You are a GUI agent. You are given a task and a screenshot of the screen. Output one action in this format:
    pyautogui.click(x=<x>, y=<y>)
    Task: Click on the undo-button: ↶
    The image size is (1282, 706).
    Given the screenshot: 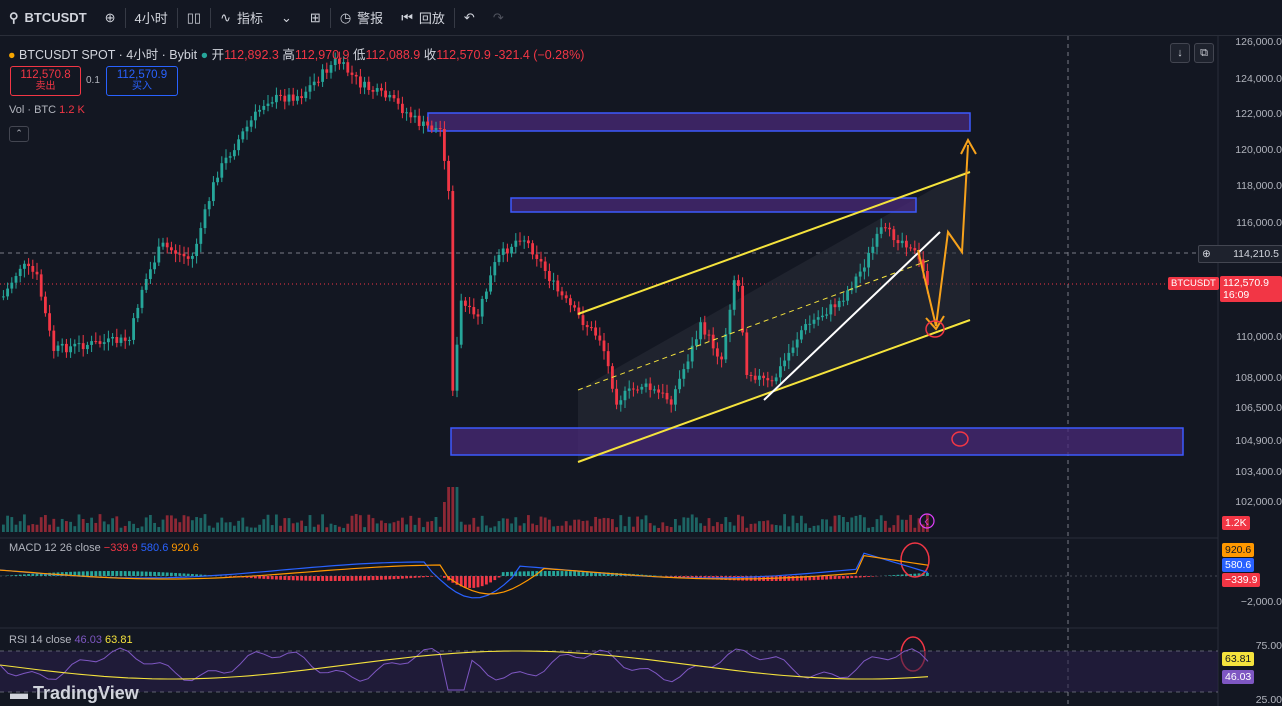 What is the action you would take?
    pyautogui.click(x=469, y=17)
    